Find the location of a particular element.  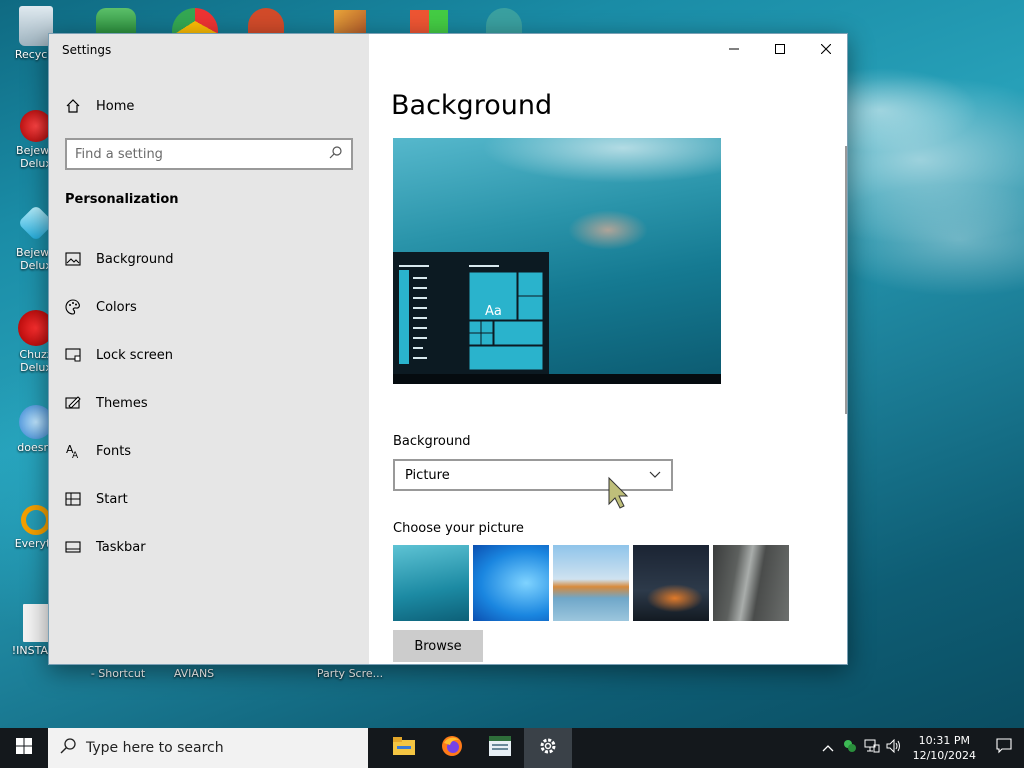

clock-time: 10:31 PM is located at coordinates (944, 740).